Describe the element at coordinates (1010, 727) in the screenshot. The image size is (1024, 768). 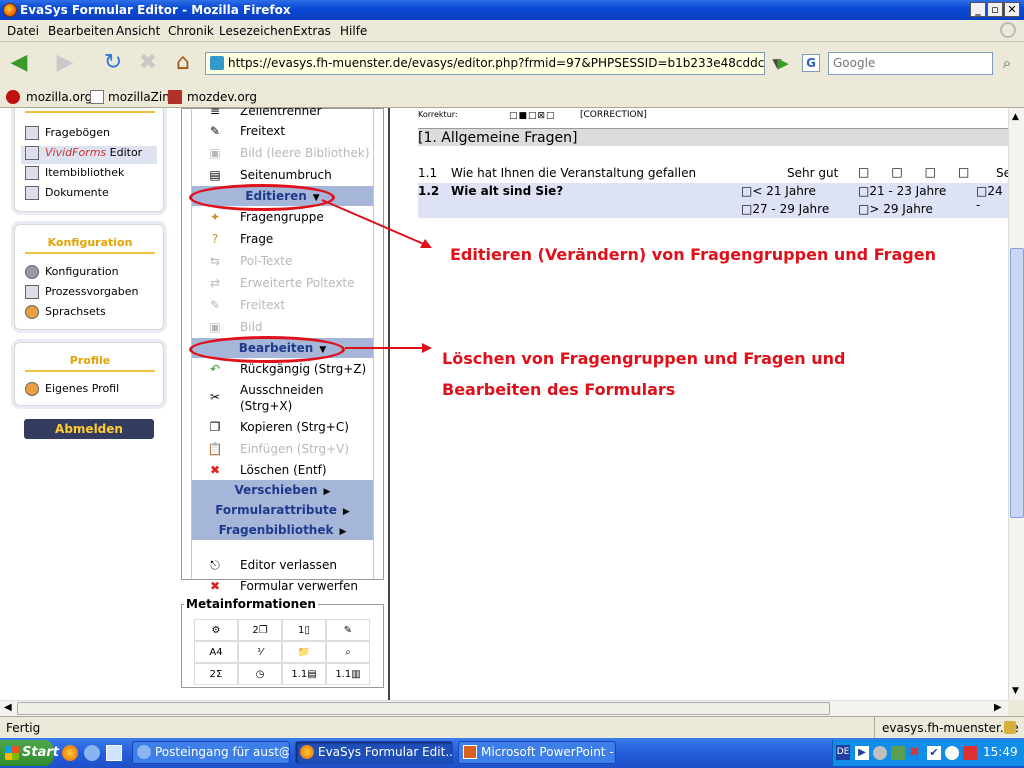
I see `lock-icon` at that location.